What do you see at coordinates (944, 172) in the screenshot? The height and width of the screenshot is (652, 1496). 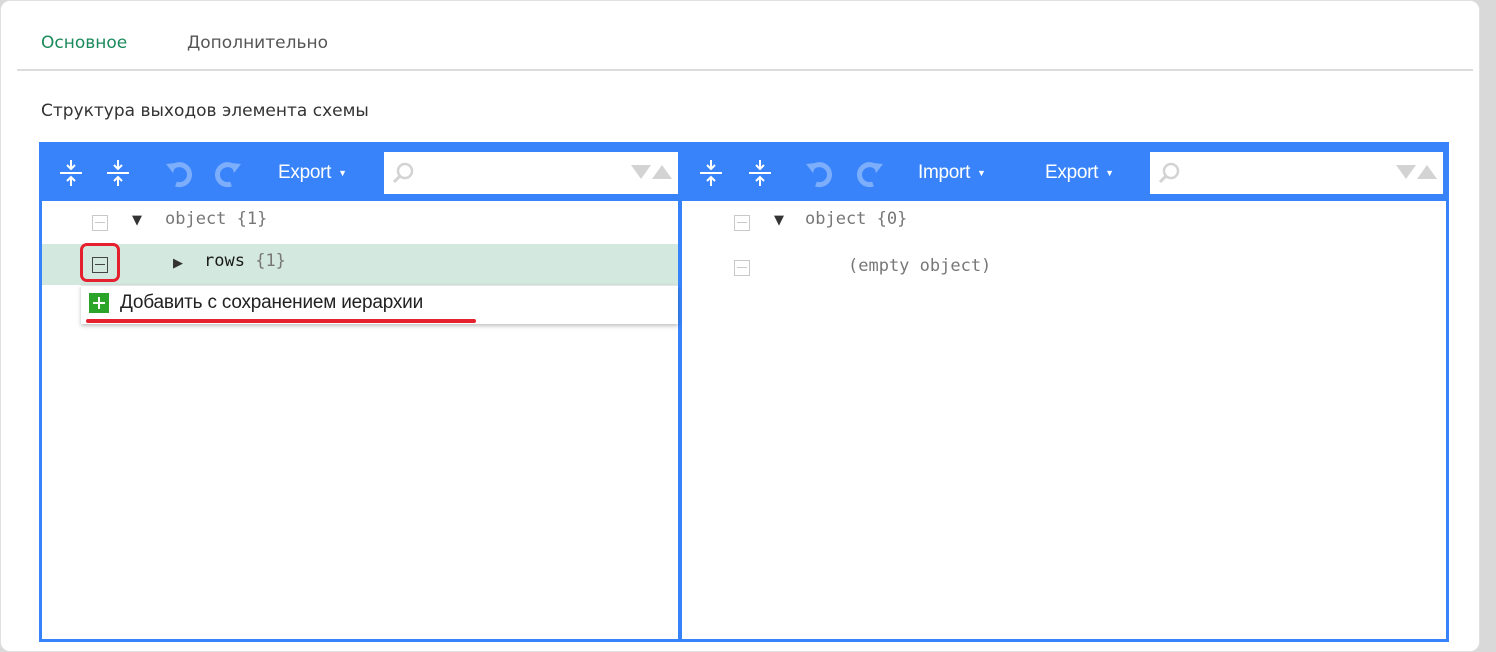 I see `import-label: Import` at bounding box center [944, 172].